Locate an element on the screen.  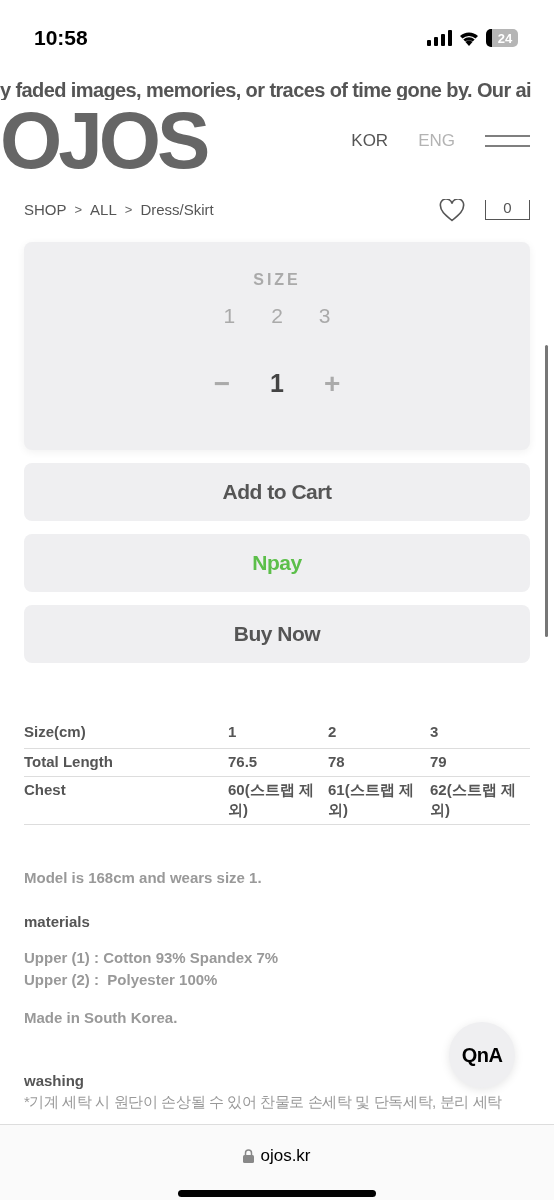
breadcrumb-link: Dress/Skirt is located at coordinates (177, 210).